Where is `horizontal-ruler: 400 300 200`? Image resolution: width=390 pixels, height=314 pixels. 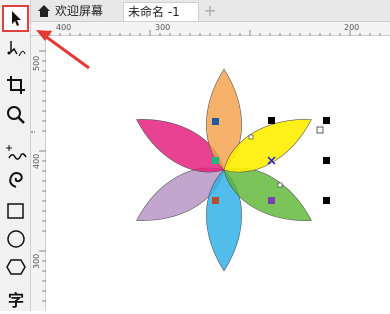 horizontal-ruler: 400 300 200 is located at coordinates (210, 29).